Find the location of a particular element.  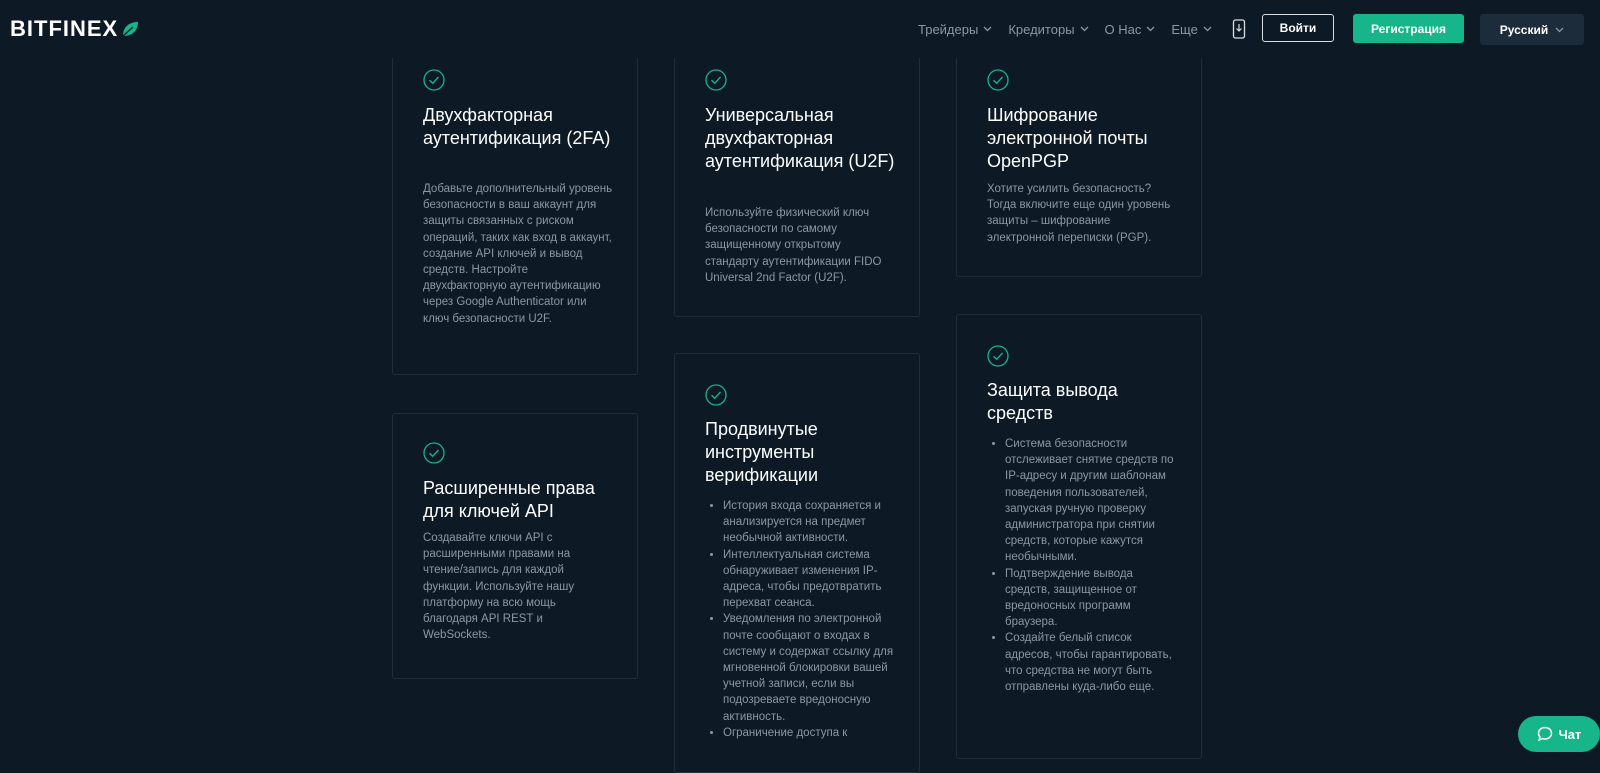

list-item: Ограничение доступа к is located at coordinates (810, 733).